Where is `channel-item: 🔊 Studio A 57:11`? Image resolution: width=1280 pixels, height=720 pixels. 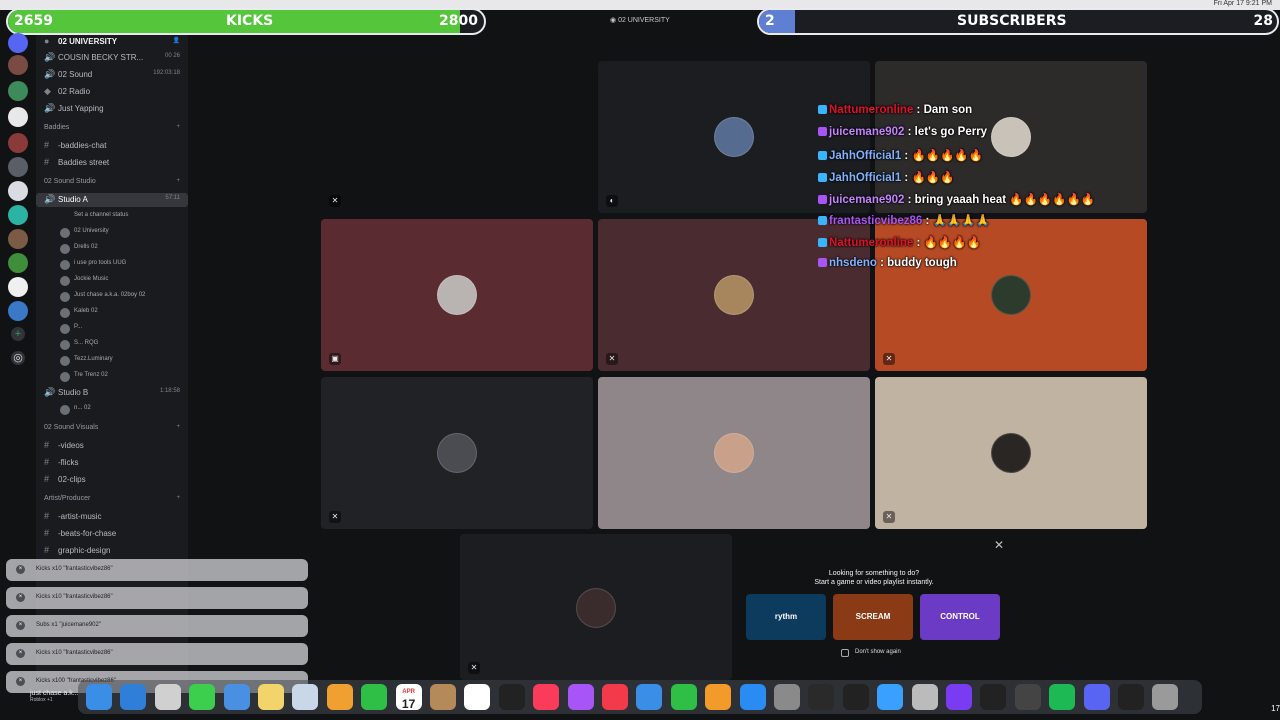 channel-item: 🔊 Studio A 57:11 is located at coordinates (112, 200).